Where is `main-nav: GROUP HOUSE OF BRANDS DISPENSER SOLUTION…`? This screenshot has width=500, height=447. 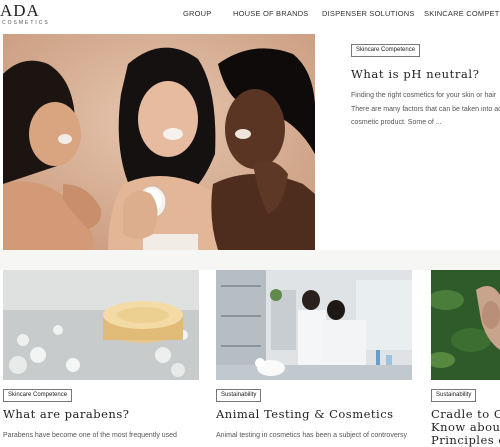
main-nav: GROUP HOUSE OF BRANDS DISPENSER SOLUTION… is located at coordinates (250, 15).